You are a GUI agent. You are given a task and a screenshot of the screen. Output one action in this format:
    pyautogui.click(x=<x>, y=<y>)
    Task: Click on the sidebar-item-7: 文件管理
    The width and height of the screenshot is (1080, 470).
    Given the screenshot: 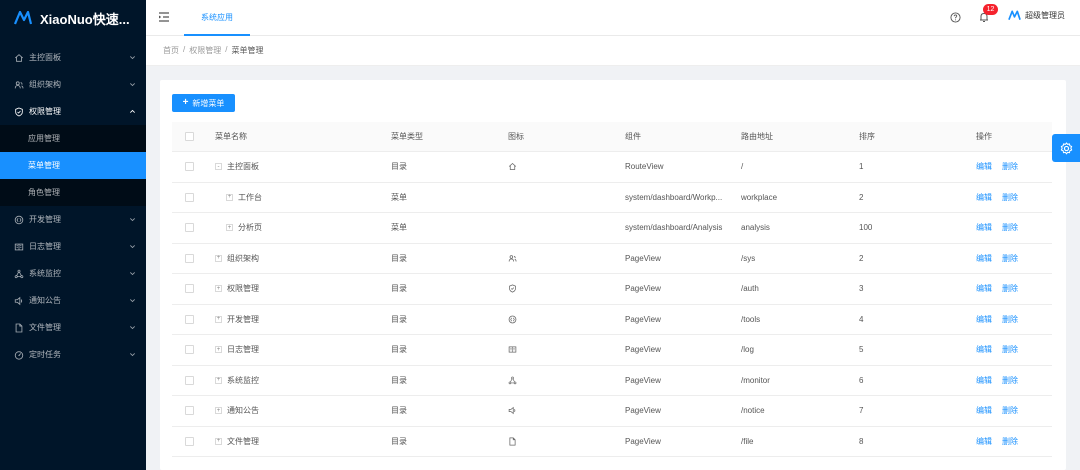 What is the action you would take?
    pyautogui.click(x=73, y=327)
    